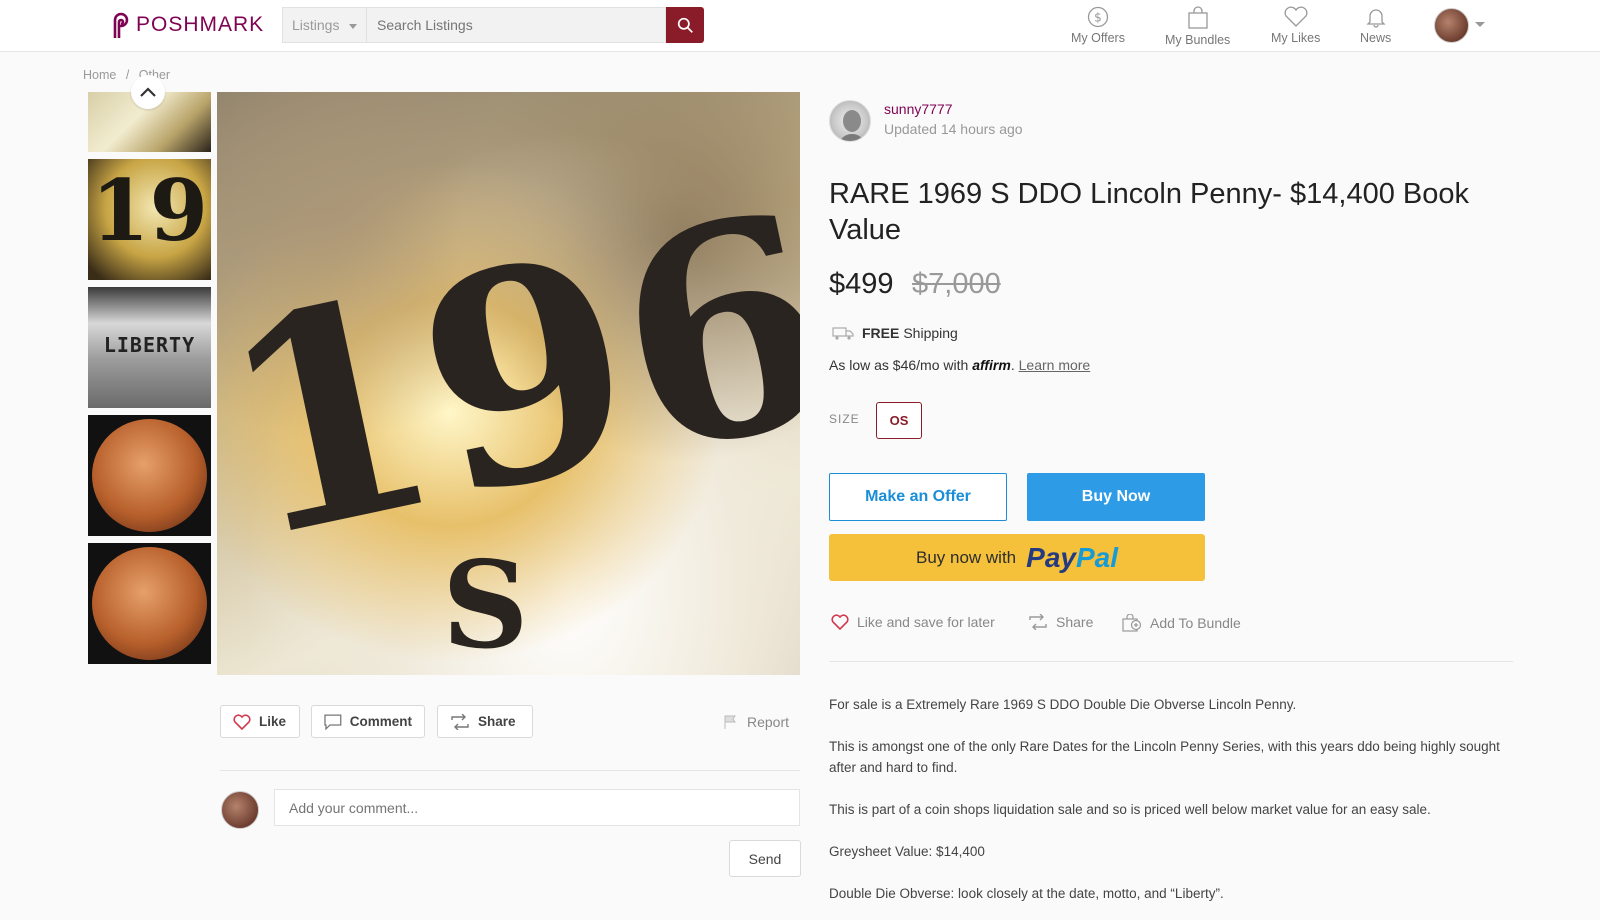 The height and width of the screenshot is (920, 1600). I want to click on dollar-circle-icon: $, so click(1098, 17).